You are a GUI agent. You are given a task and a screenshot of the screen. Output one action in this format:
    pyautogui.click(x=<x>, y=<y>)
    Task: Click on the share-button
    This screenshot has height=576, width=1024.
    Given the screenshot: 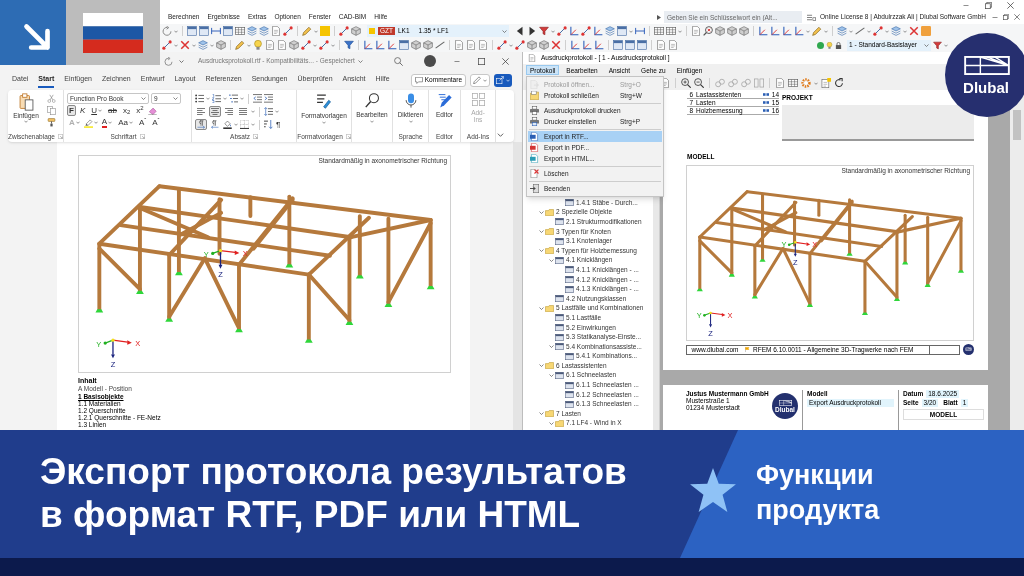 What is the action you would take?
    pyautogui.click(x=503, y=80)
    